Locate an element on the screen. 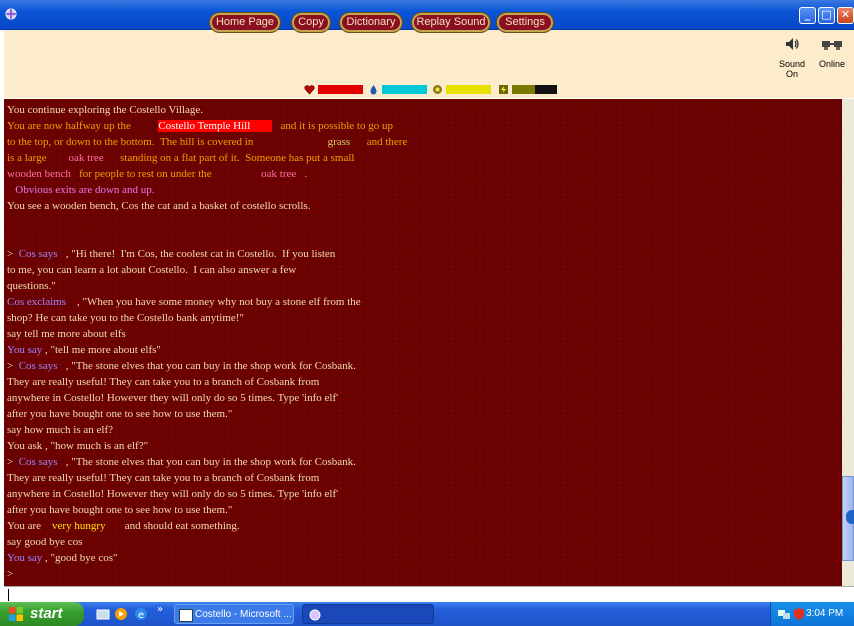  output-segment: say good bye cos is located at coordinates (45, 542).